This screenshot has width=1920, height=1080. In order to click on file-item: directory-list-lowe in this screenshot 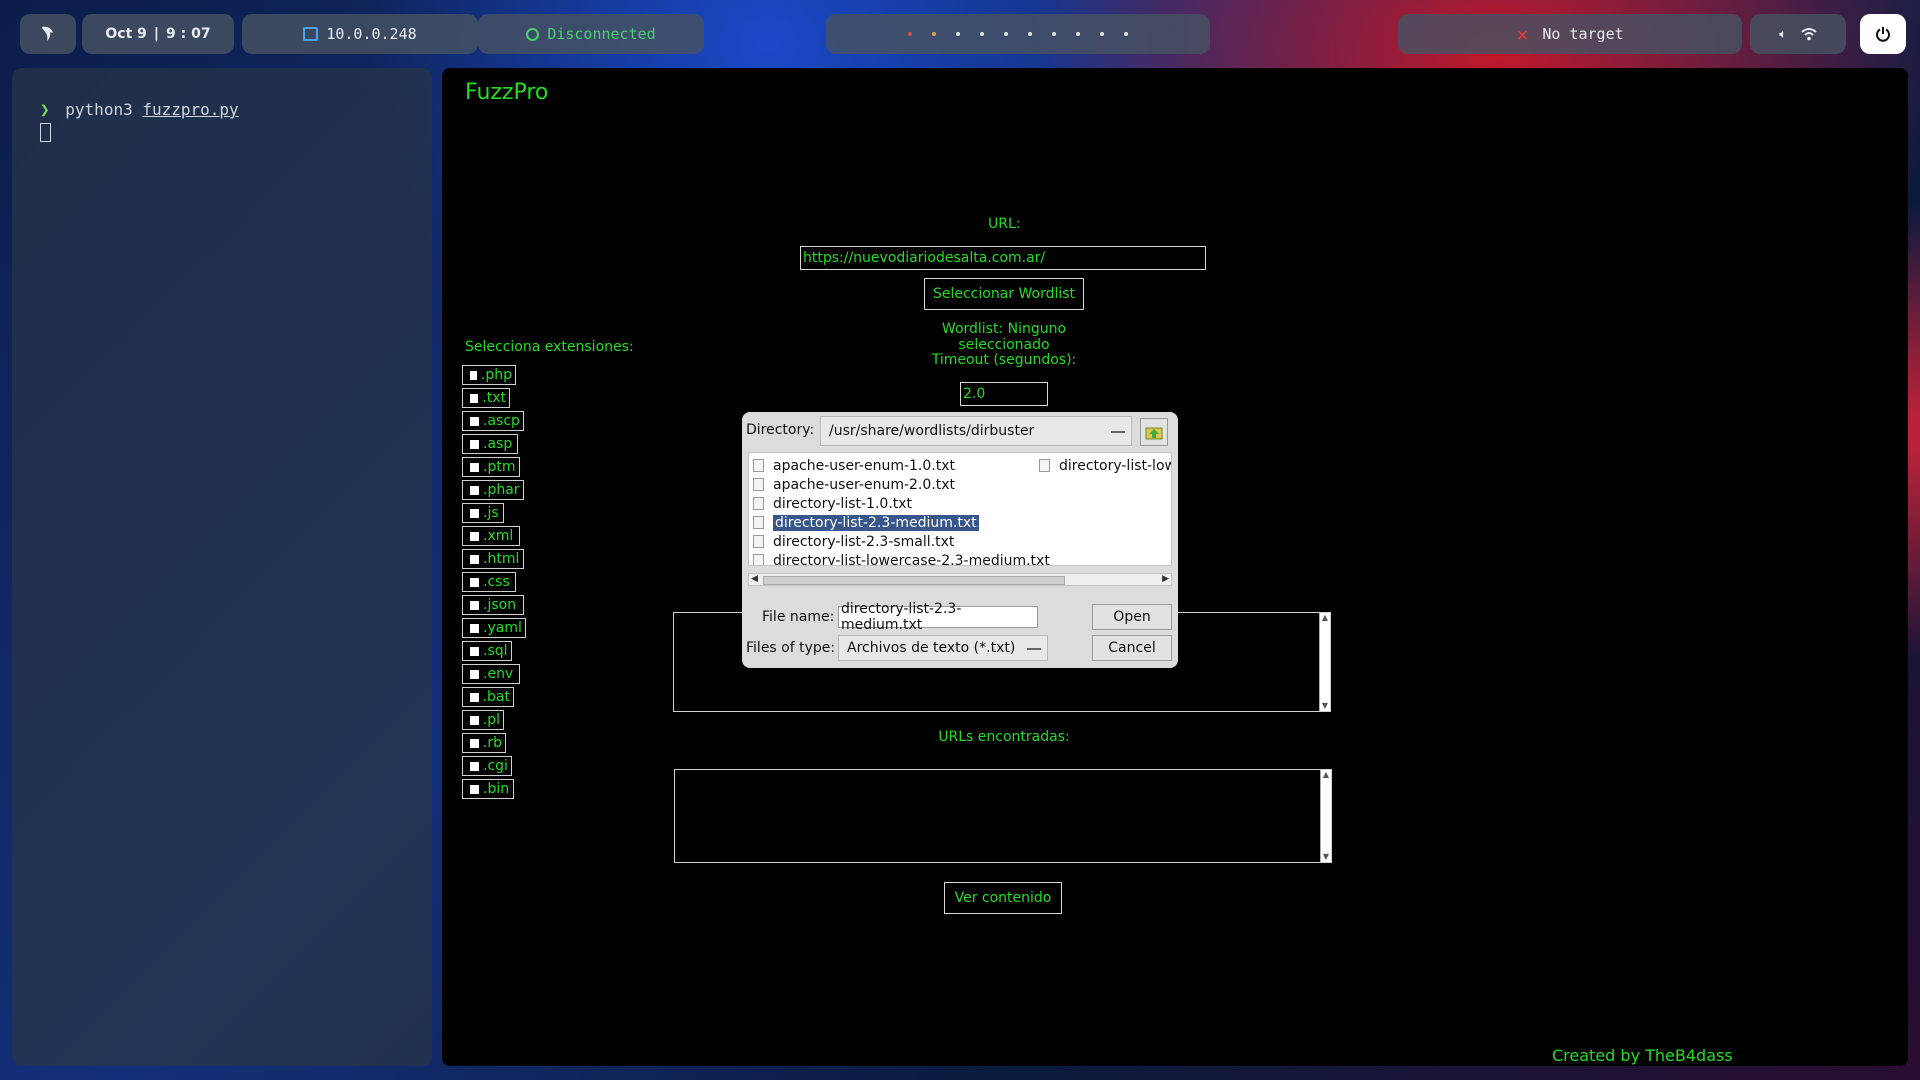, I will do `click(1105, 465)`.